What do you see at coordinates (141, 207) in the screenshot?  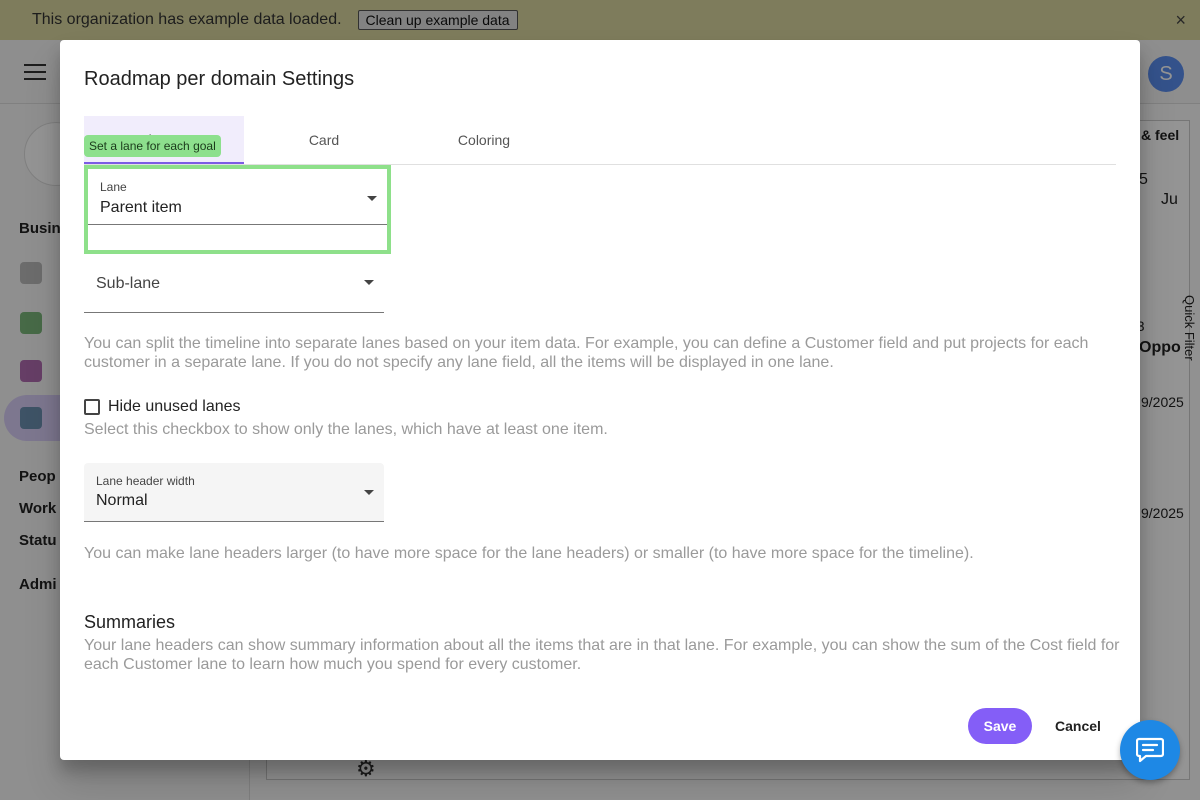 I see `lane-select-value: Parent item` at bounding box center [141, 207].